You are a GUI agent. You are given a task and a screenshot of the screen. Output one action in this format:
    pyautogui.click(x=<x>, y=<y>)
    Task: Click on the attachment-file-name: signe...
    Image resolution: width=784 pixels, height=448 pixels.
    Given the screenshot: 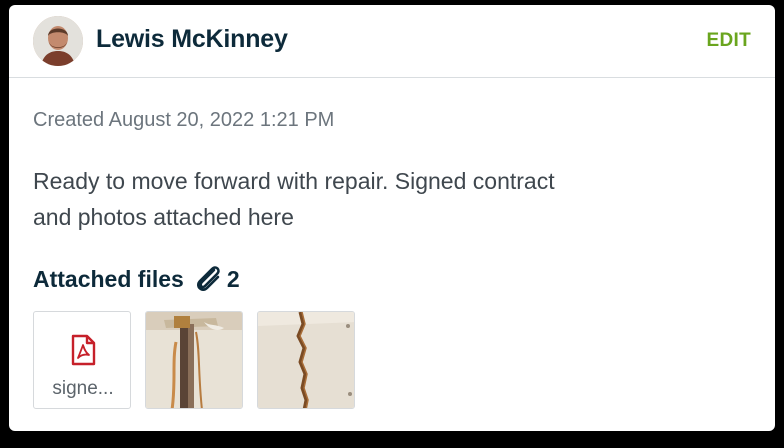 What is the action you would take?
    pyautogui.click(x=83, y=388)
    